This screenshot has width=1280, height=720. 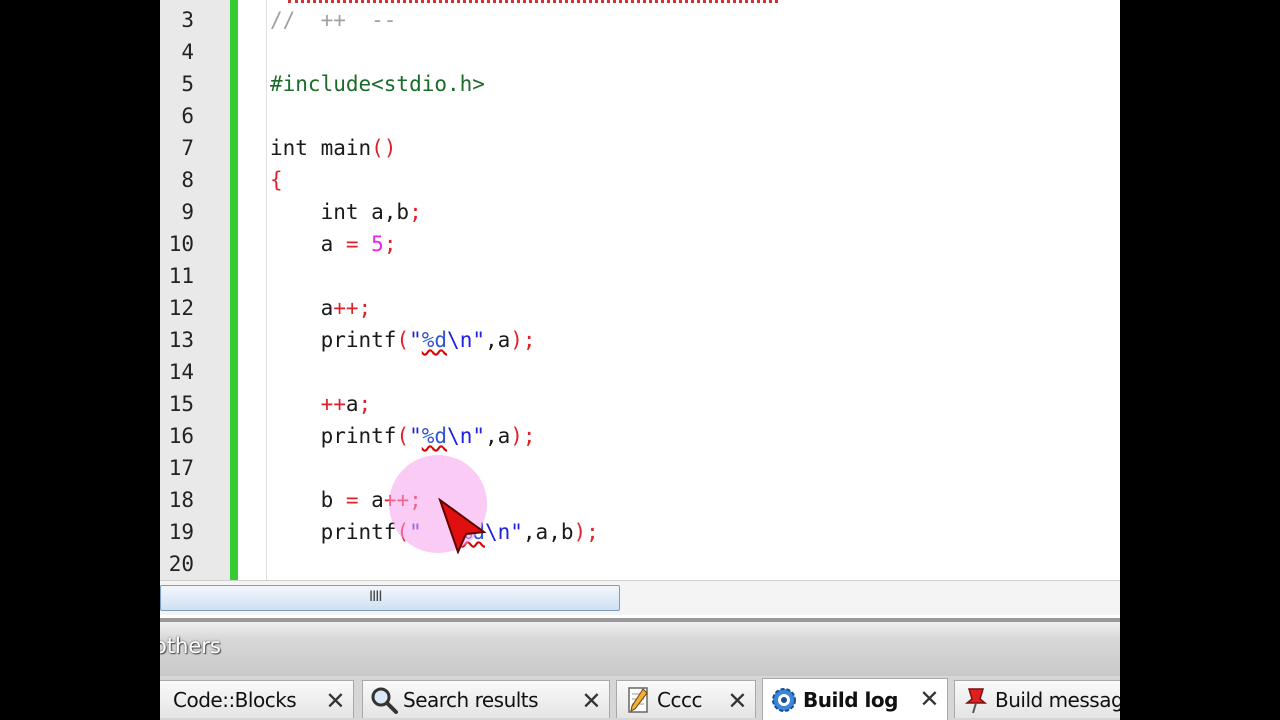 I want to click on scrollbar-grip: IIII, so click(x=375, y=597).